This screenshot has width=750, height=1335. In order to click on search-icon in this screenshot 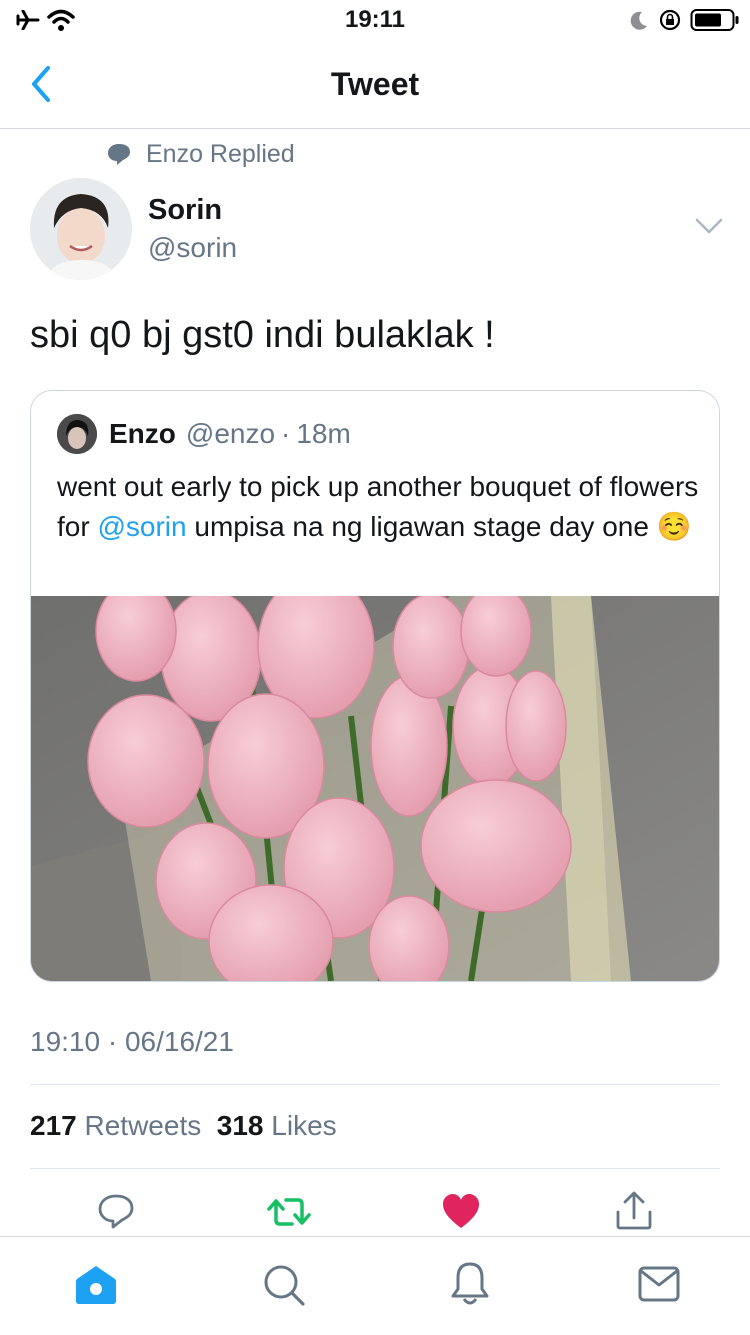, I will do `click(284, 1285)`.